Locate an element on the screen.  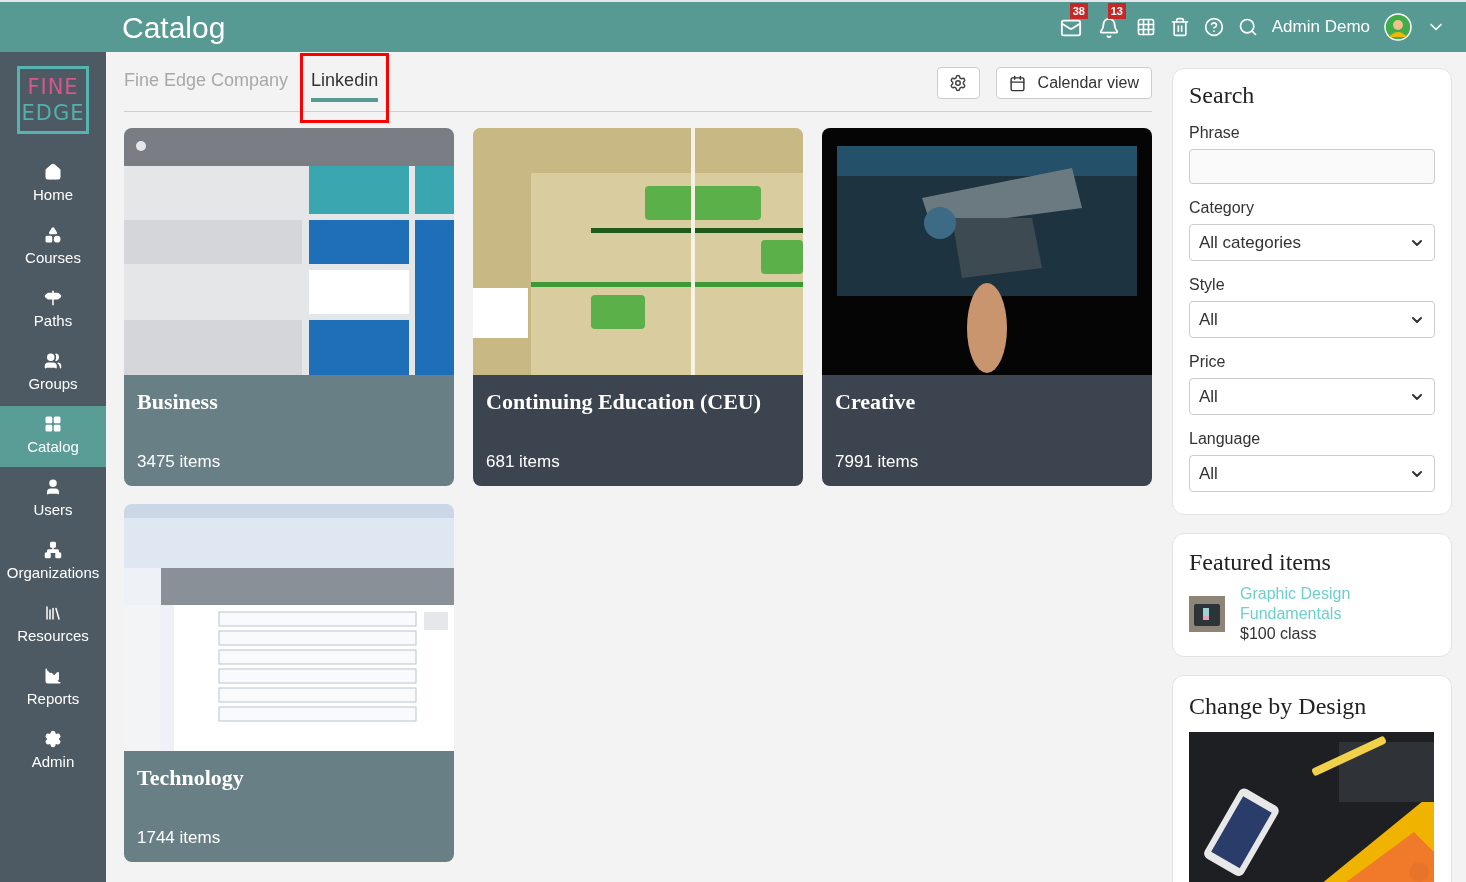
phrase-input is located at coordinates (1312, 166).